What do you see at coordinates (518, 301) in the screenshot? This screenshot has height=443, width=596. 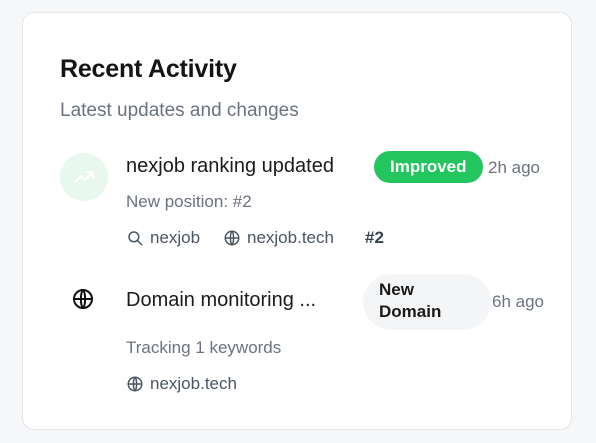 I see `activity-time: 6h ago` at bounding box center [518, 301].